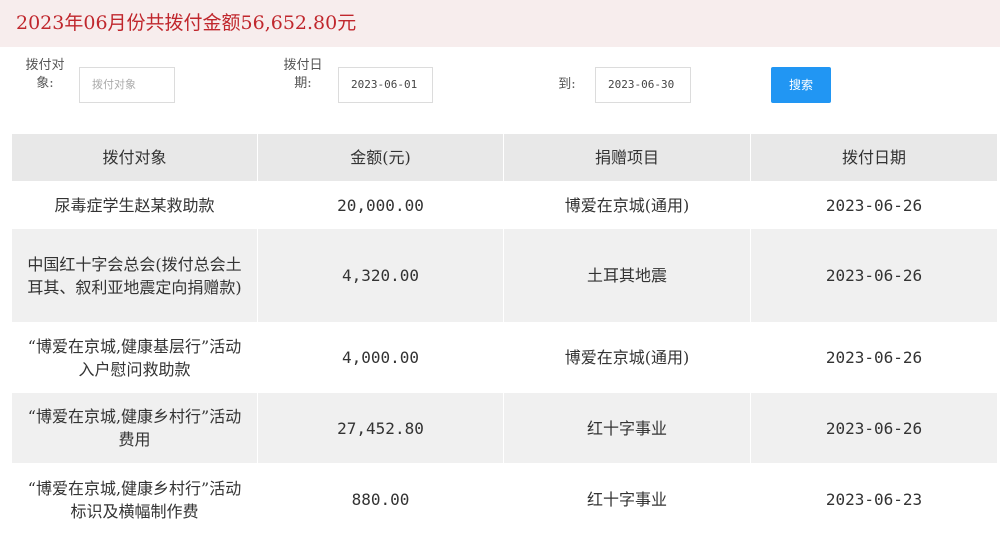 The height and width of the screenshot is (538, 1000). What do you see at coordinates (874, 499) in the screenshot?
I see `cell-date: 2023-06-23` at bounding box center [874, 499].